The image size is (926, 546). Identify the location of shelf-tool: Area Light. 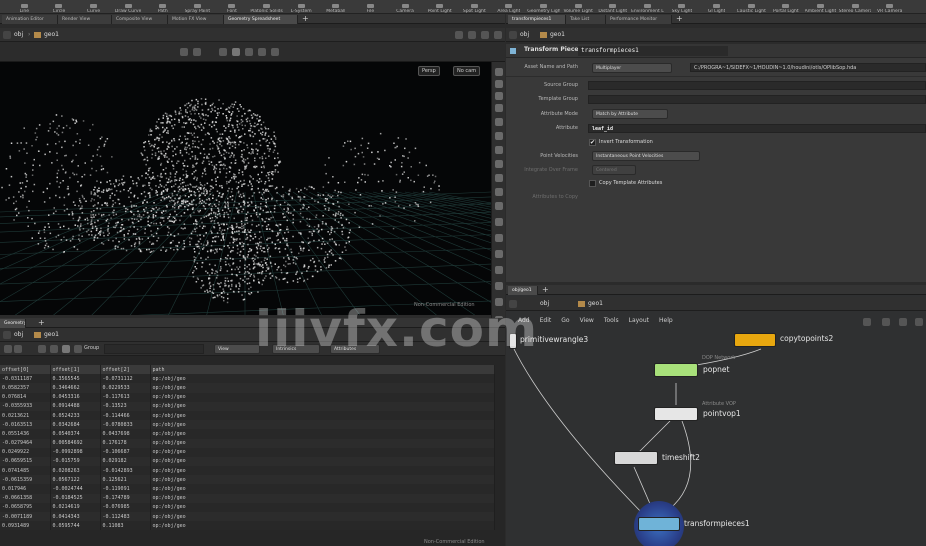
(509, 7).